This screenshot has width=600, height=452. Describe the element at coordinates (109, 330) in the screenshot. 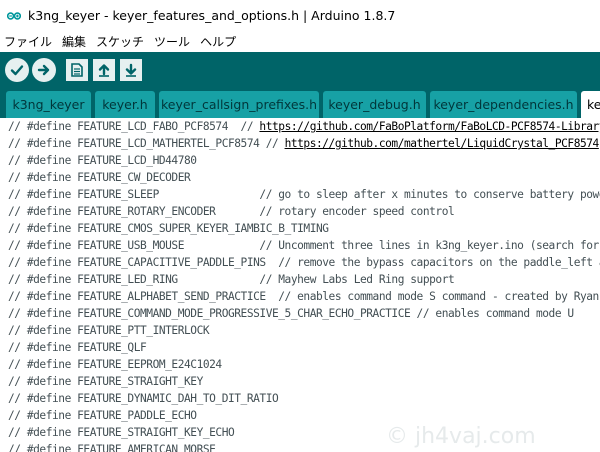

I see `code-line: // #define FEATURE_PTT_INTERLOCK` at that location.